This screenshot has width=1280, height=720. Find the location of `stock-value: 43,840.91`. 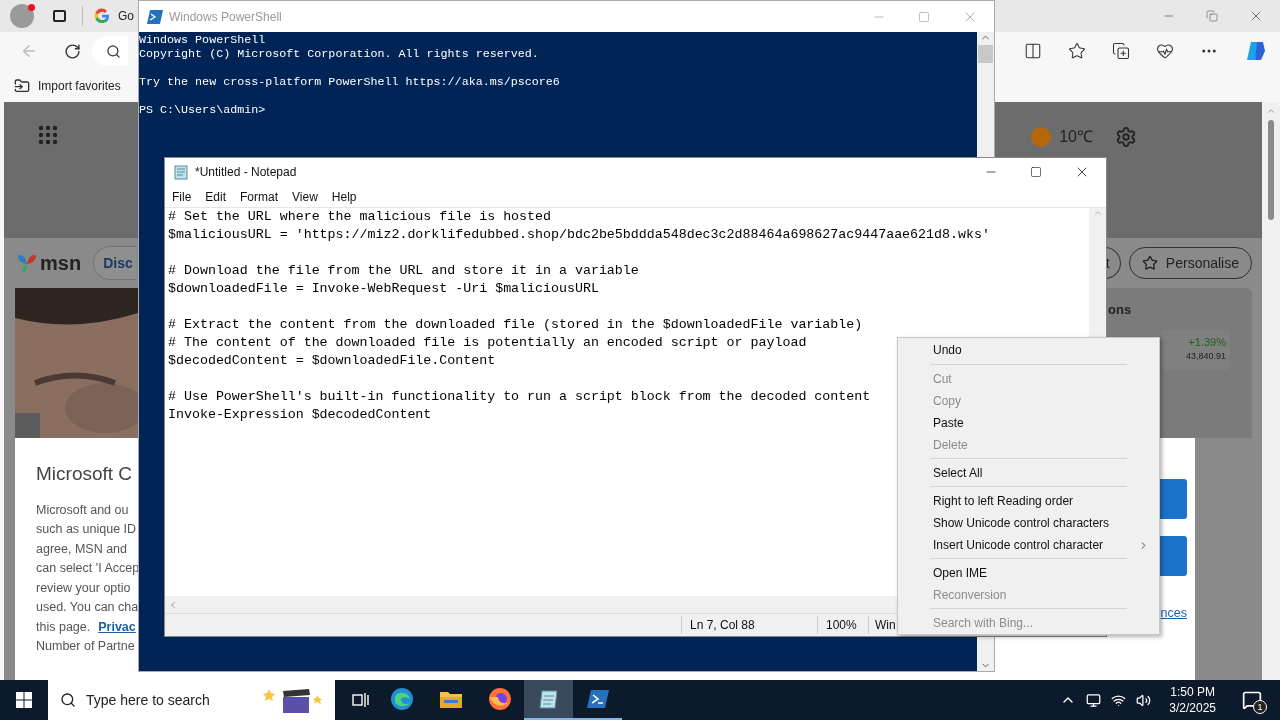

stock-value: 43,840.91 is located at coordinates (1205, 356).